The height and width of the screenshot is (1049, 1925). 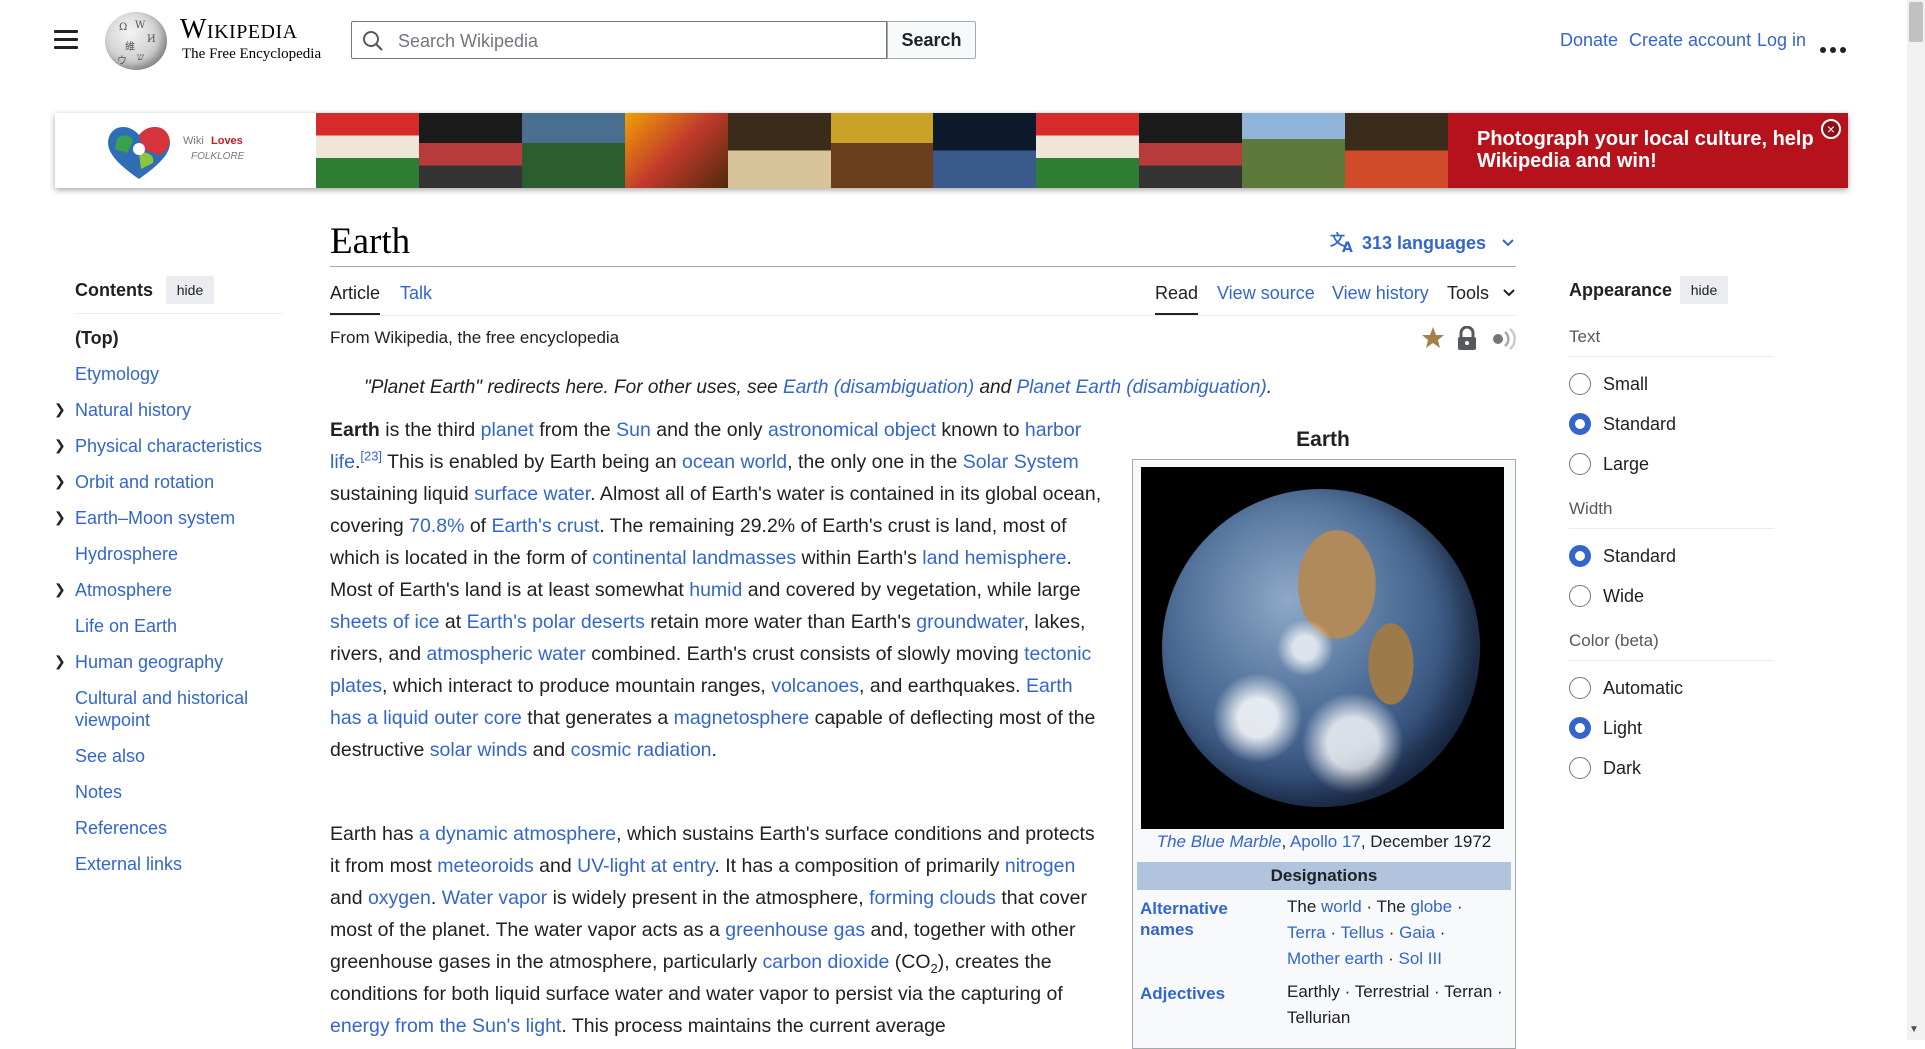 I want to click on toc-hide-button: hide, so click(x=190, y=290).